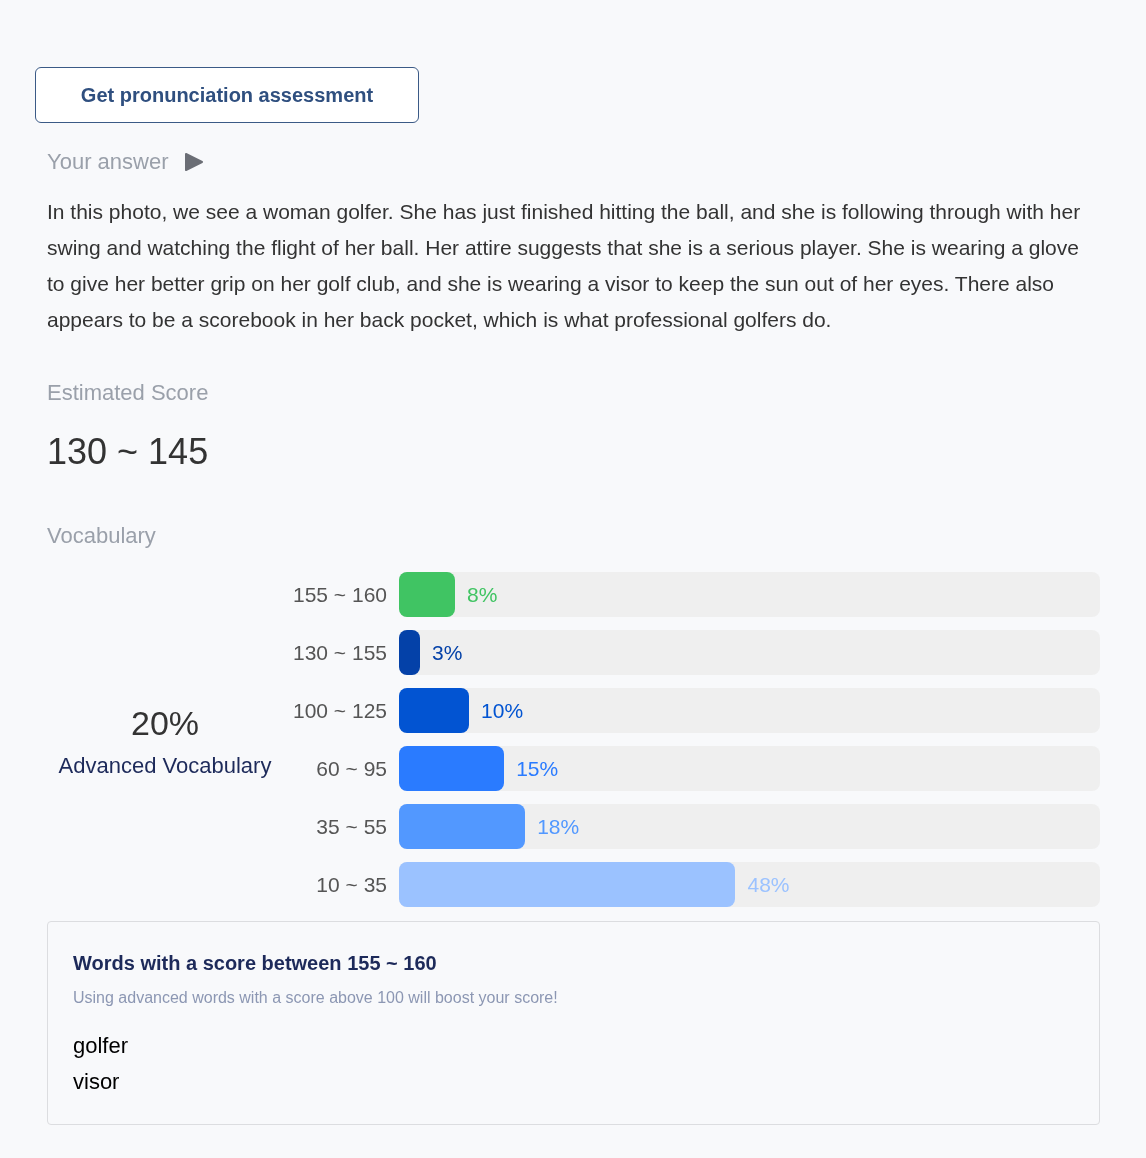 The image size is (1146, 1158). Describe the element at coordinates (316, 998) in the screenshot. I see `panel-hint: Using advanced words with a score above 100 will boost your score!` at that location.